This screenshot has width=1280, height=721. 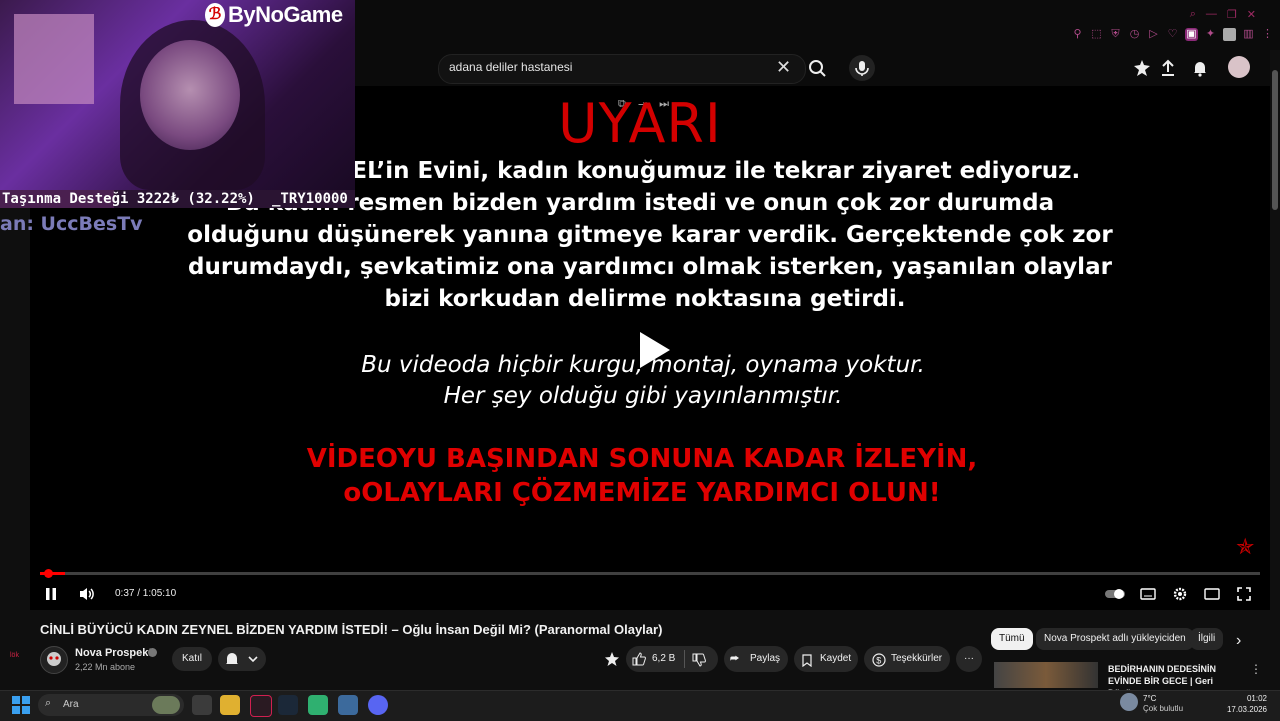 What do you see at coordinates (190, 95) in the screenshot?
I see `webcam-face` at bounding box center [190, 95].